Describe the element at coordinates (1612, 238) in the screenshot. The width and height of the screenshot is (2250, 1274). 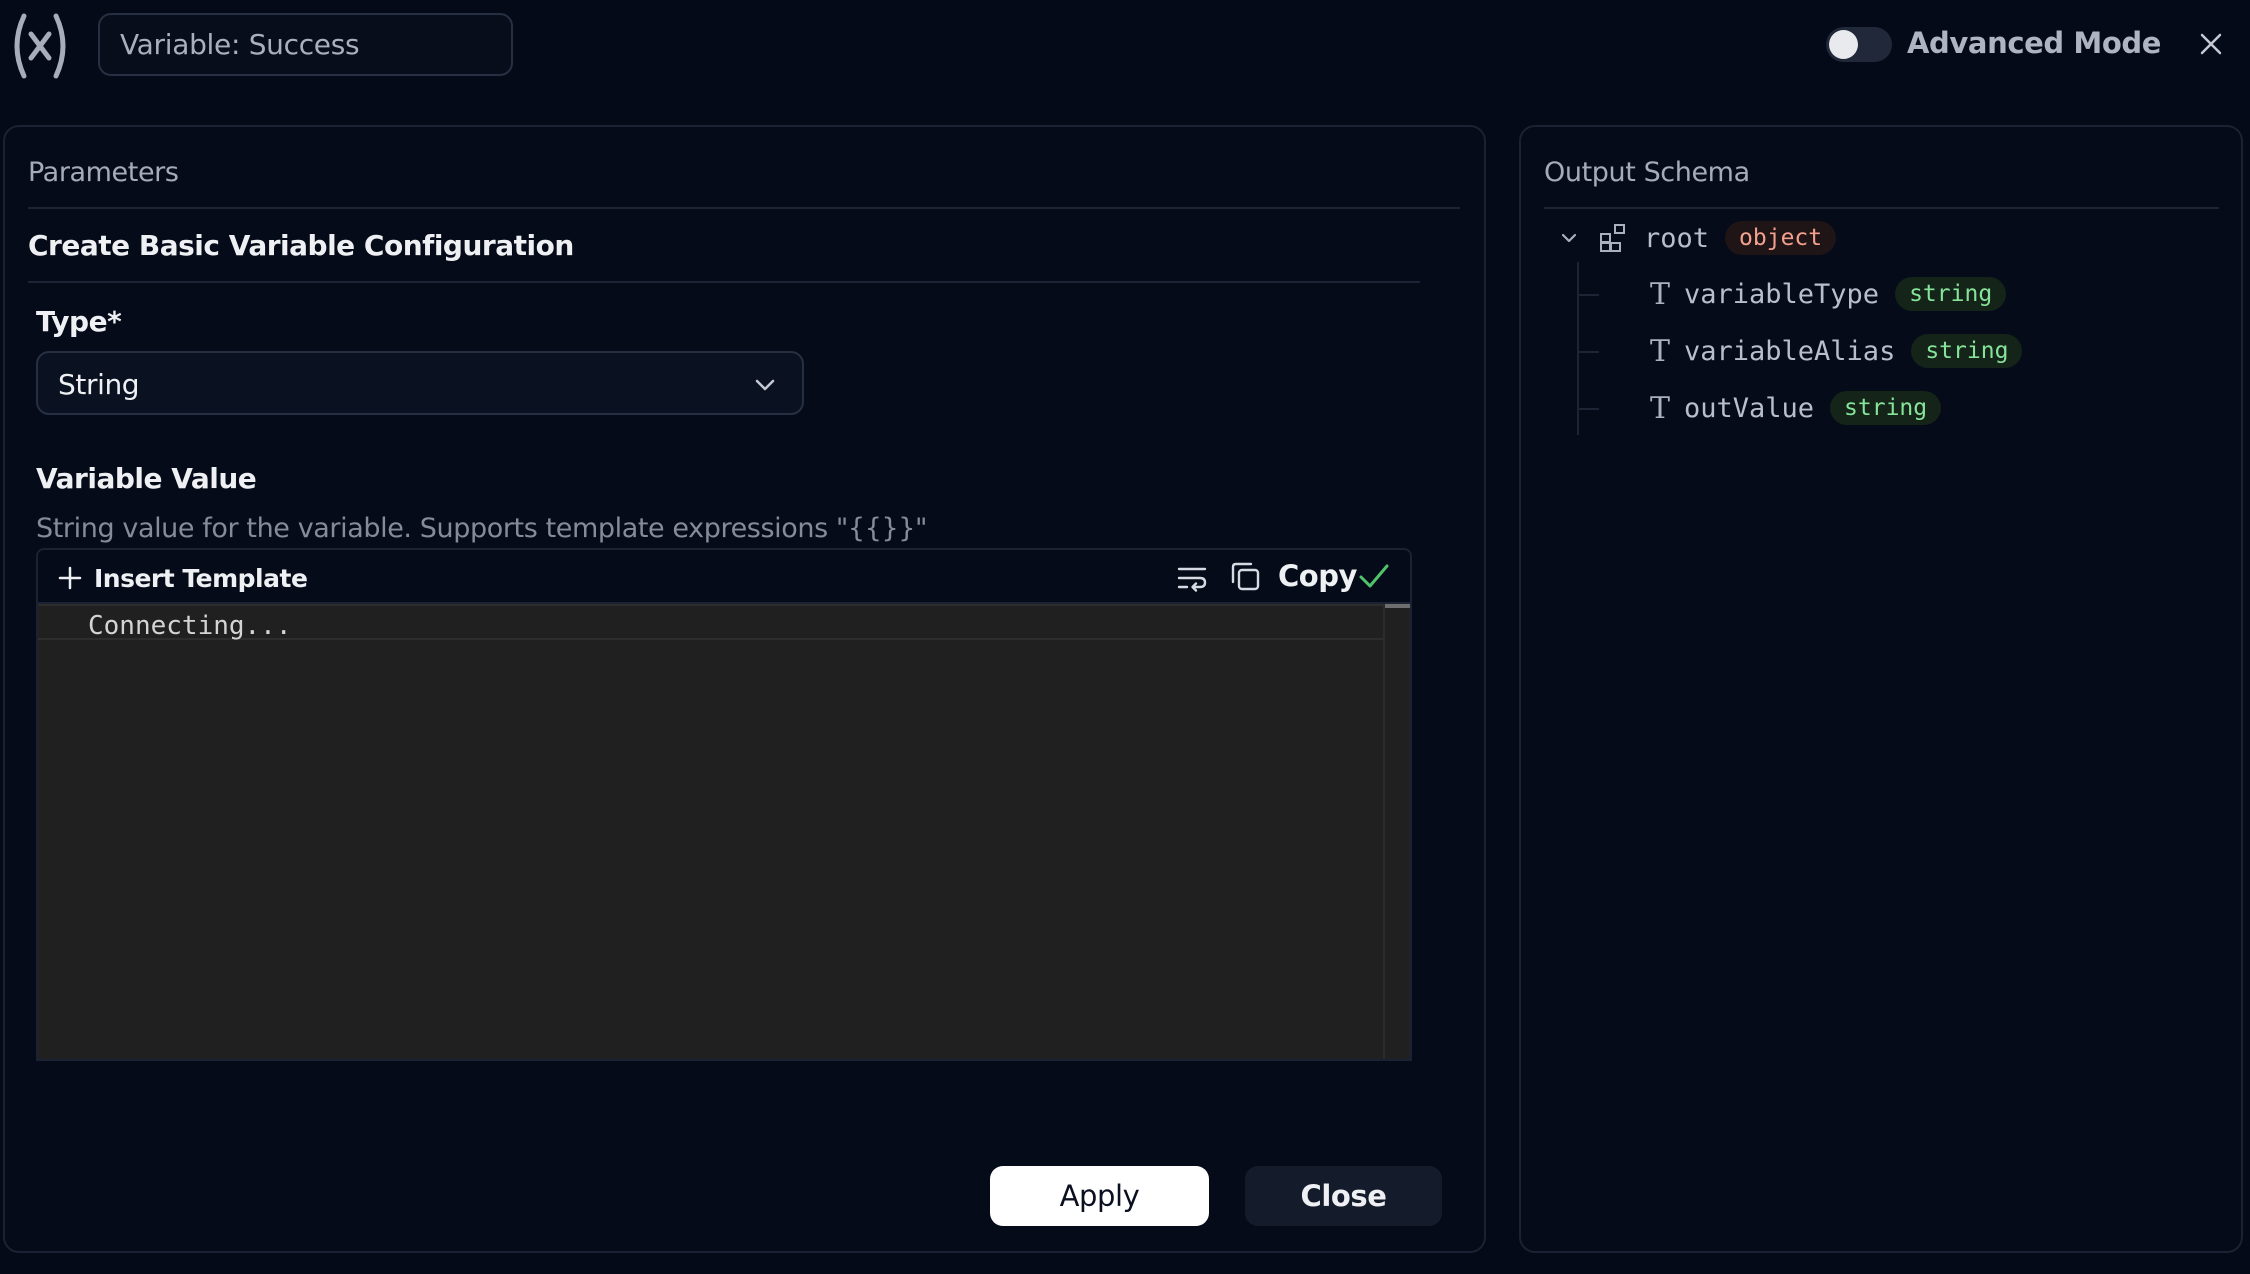
I see `object-icon` at that location.